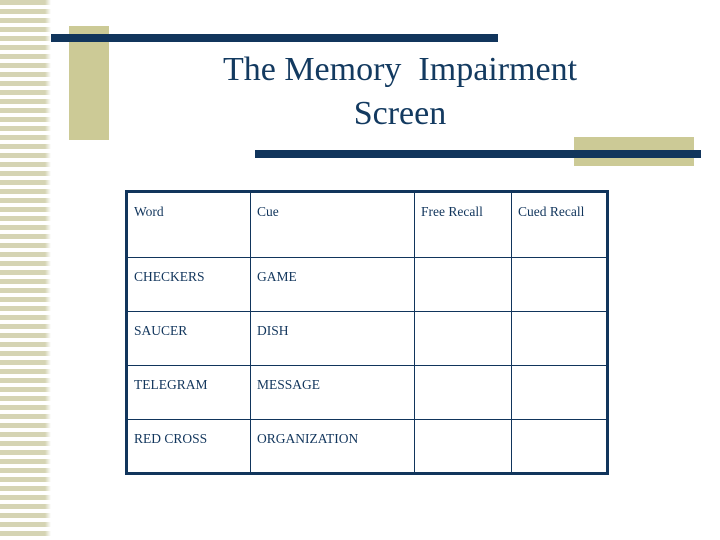 The height and width of the screenshot is (540, 720). What do you see at coordinates (332, 392) in the screenshot?
I see `cell-cue: MESSAGE` at bounding box center [332, 392].